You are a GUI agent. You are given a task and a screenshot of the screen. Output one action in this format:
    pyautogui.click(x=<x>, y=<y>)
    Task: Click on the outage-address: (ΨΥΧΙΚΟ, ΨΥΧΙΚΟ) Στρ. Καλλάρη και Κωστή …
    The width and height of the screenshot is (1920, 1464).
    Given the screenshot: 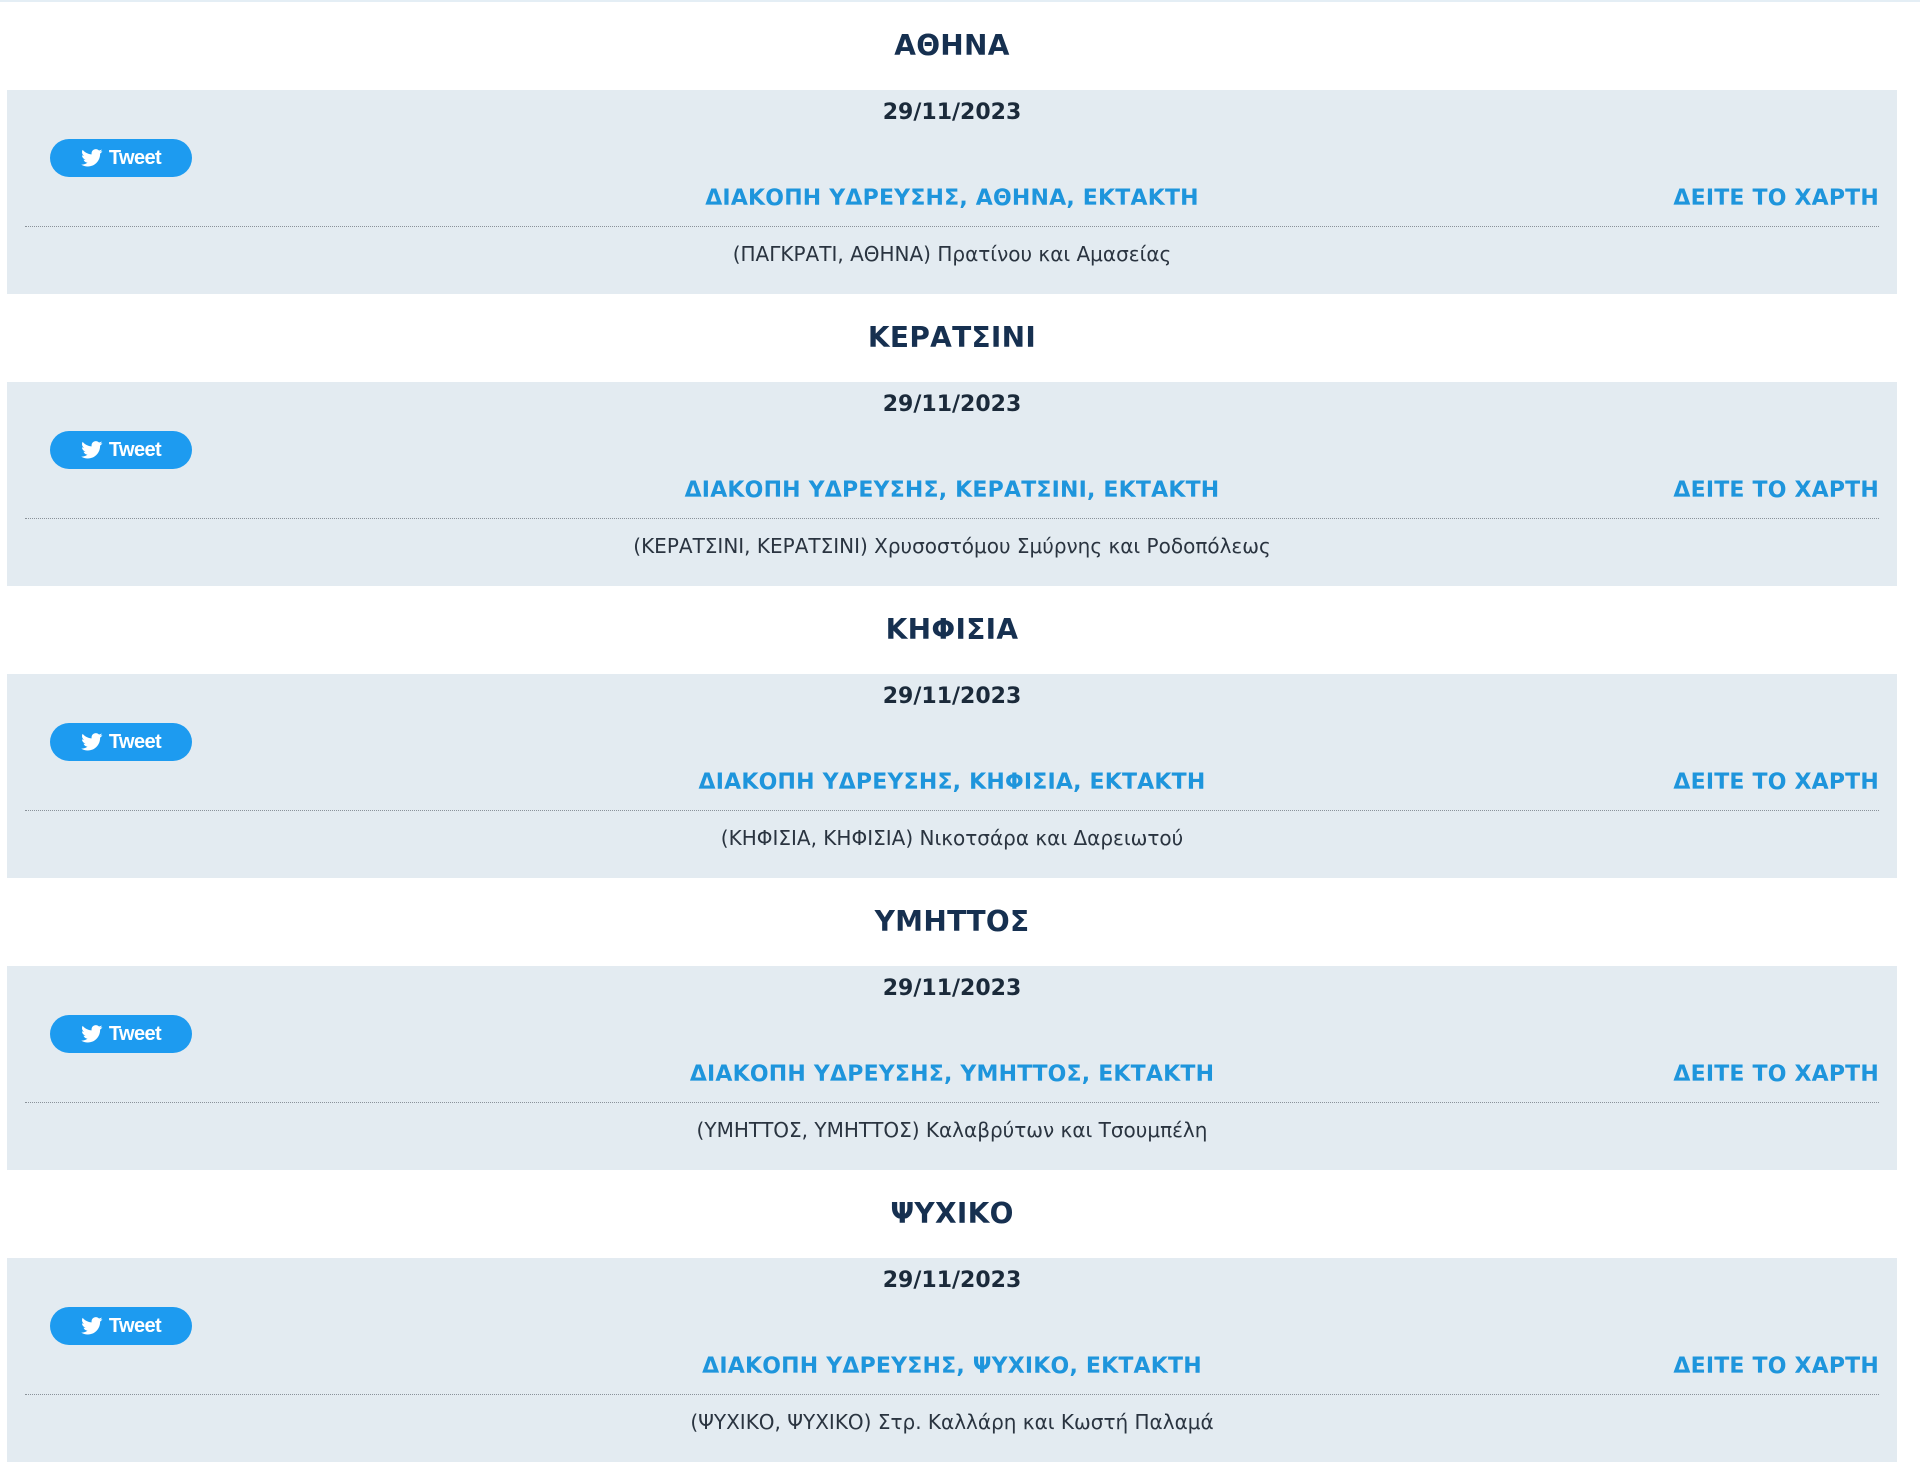 What is the action you would take?
    pyautogui.click(x=952, y=1422)
    